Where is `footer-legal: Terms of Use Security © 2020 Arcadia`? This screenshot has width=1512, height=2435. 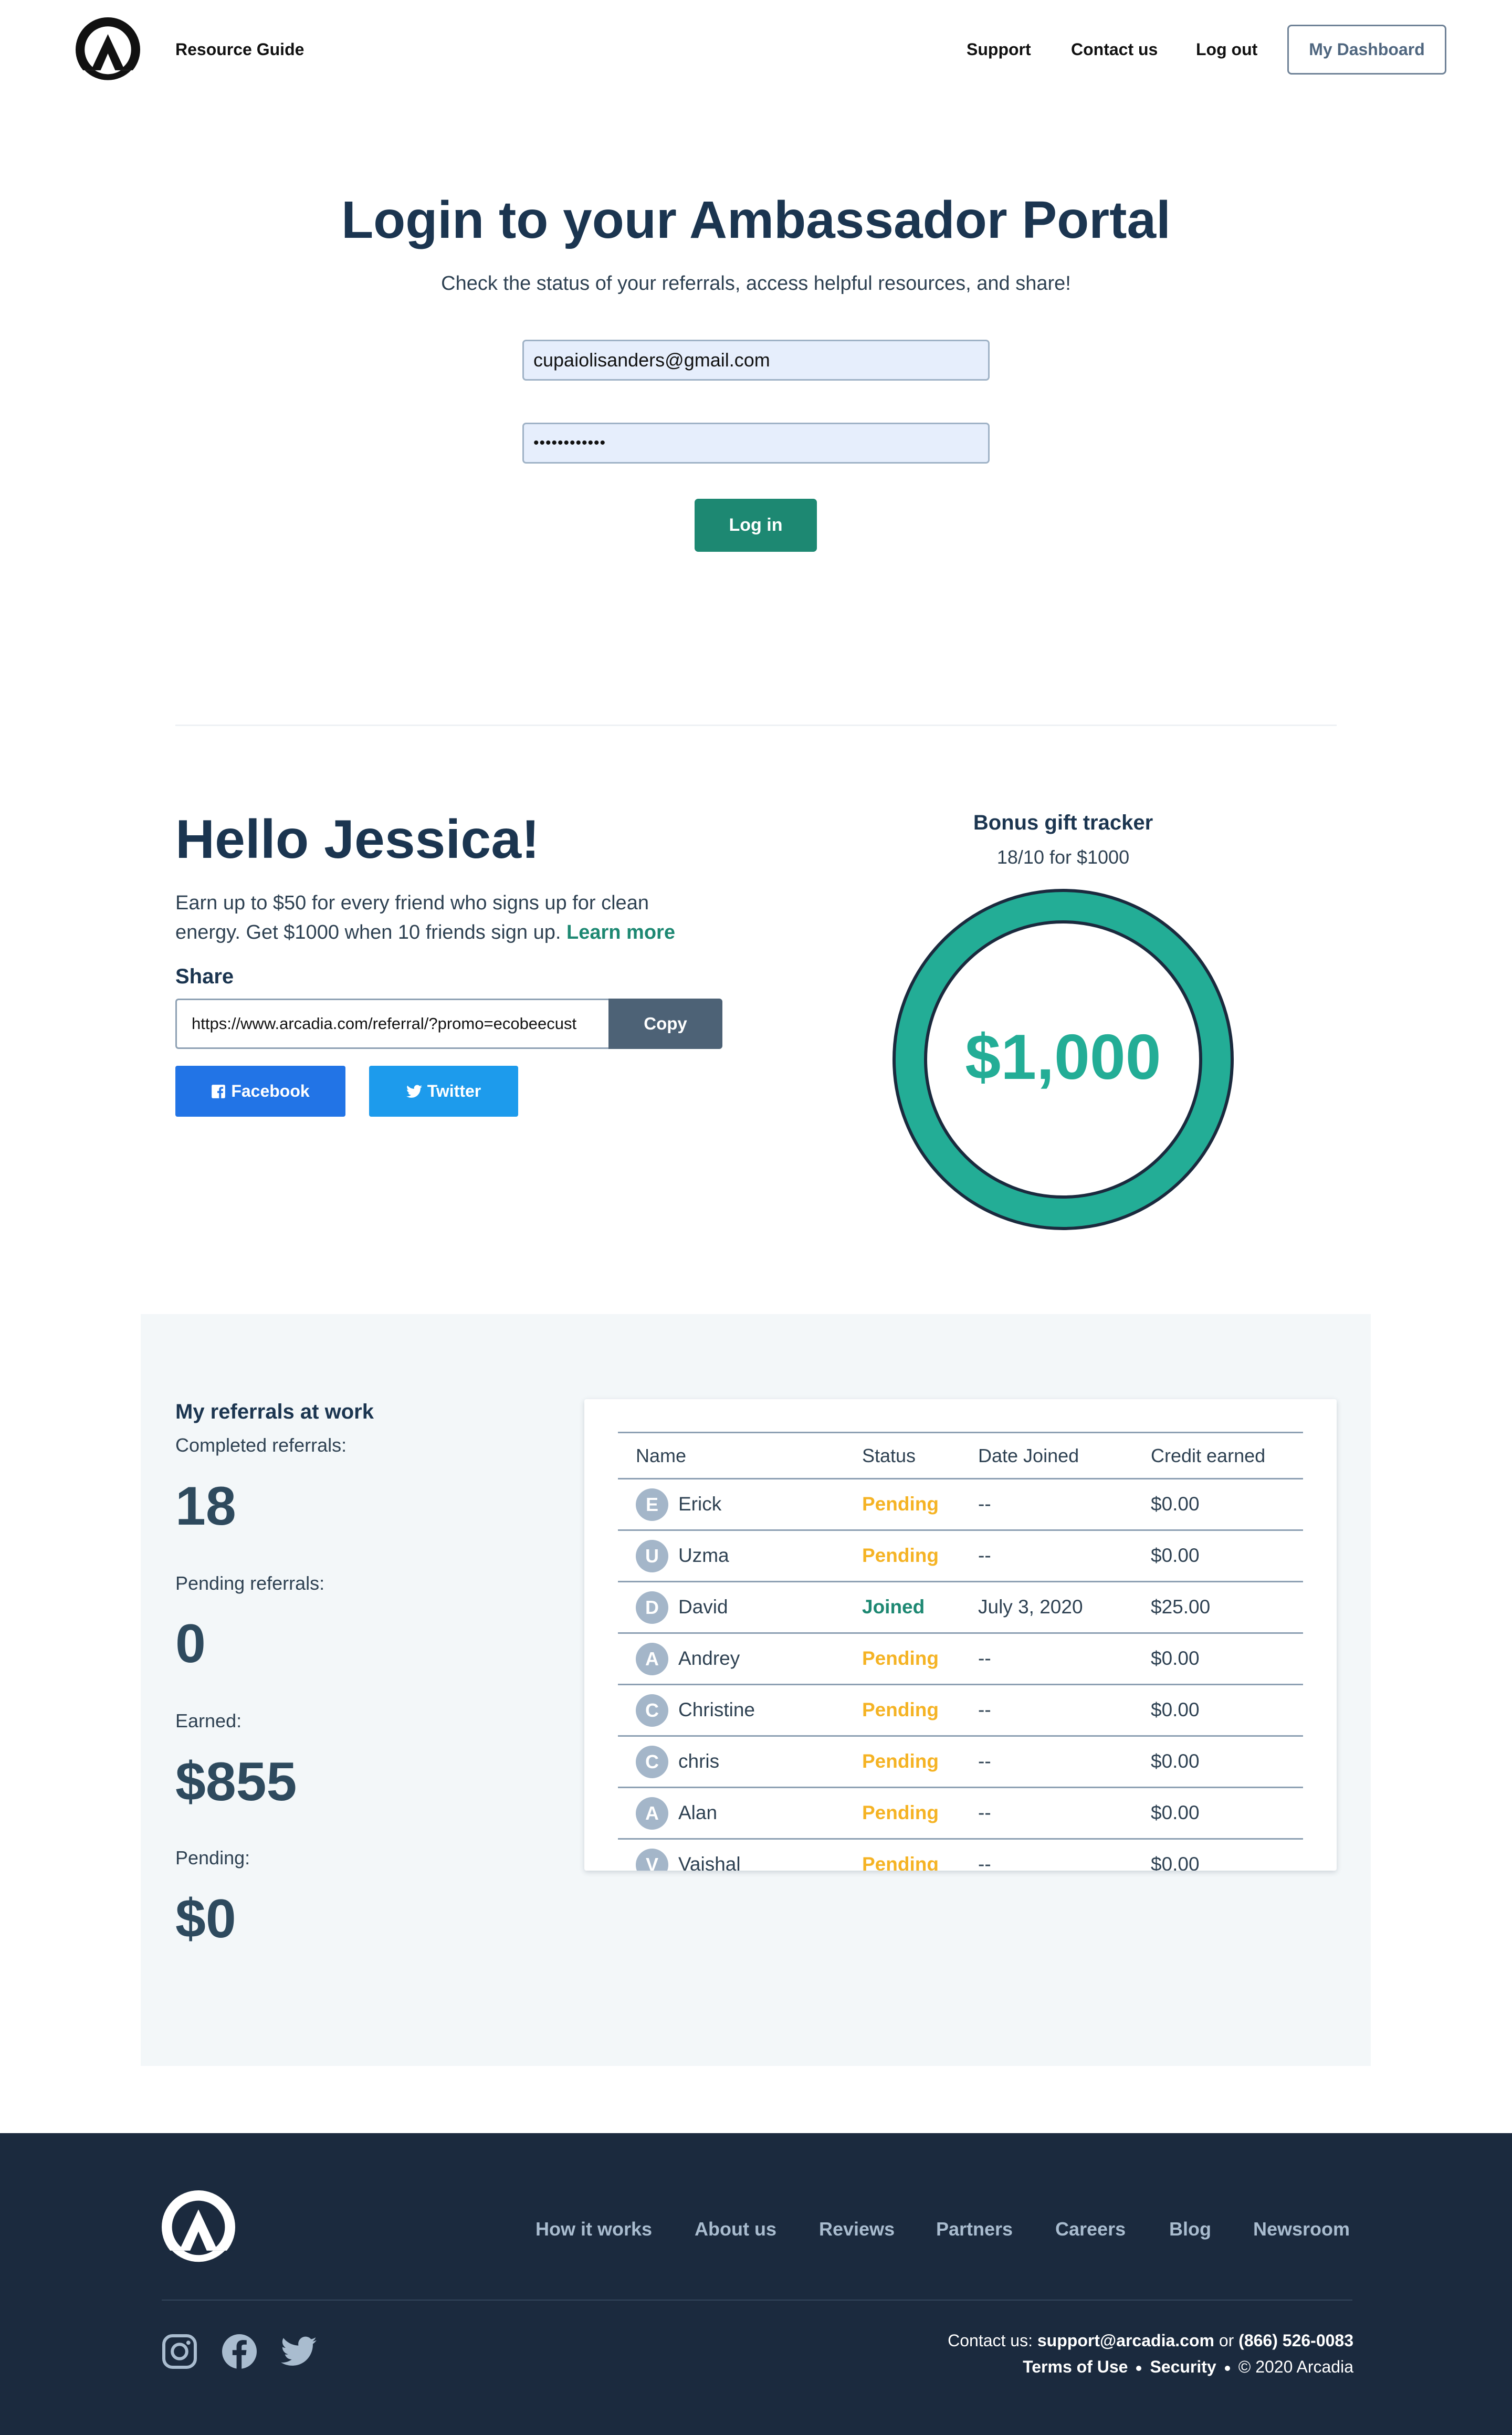
footer-legal: Terms of Use Security © 2020 Arcadia is located at coordinates (1188, 2367).